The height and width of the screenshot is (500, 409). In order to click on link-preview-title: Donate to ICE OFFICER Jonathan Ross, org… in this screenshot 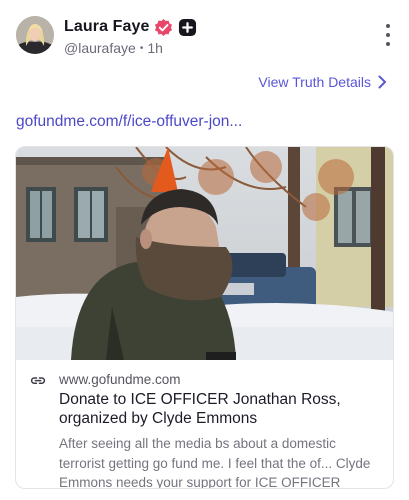, I will do `click(200, 409)`.